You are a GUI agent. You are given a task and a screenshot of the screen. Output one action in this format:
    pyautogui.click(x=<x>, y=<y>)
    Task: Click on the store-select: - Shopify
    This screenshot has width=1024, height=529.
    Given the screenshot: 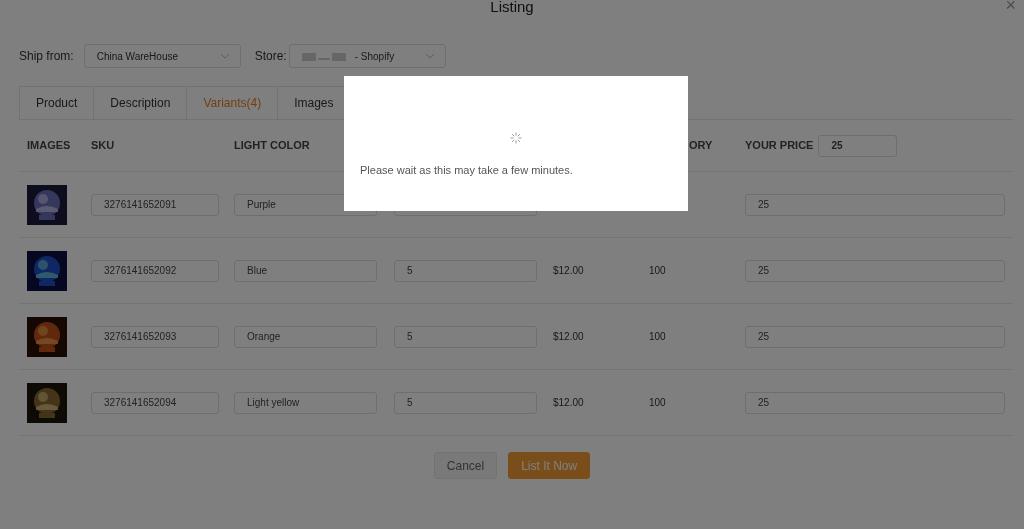 What is the action you would take?
    pyautogui.click(x=367, y=56)
    